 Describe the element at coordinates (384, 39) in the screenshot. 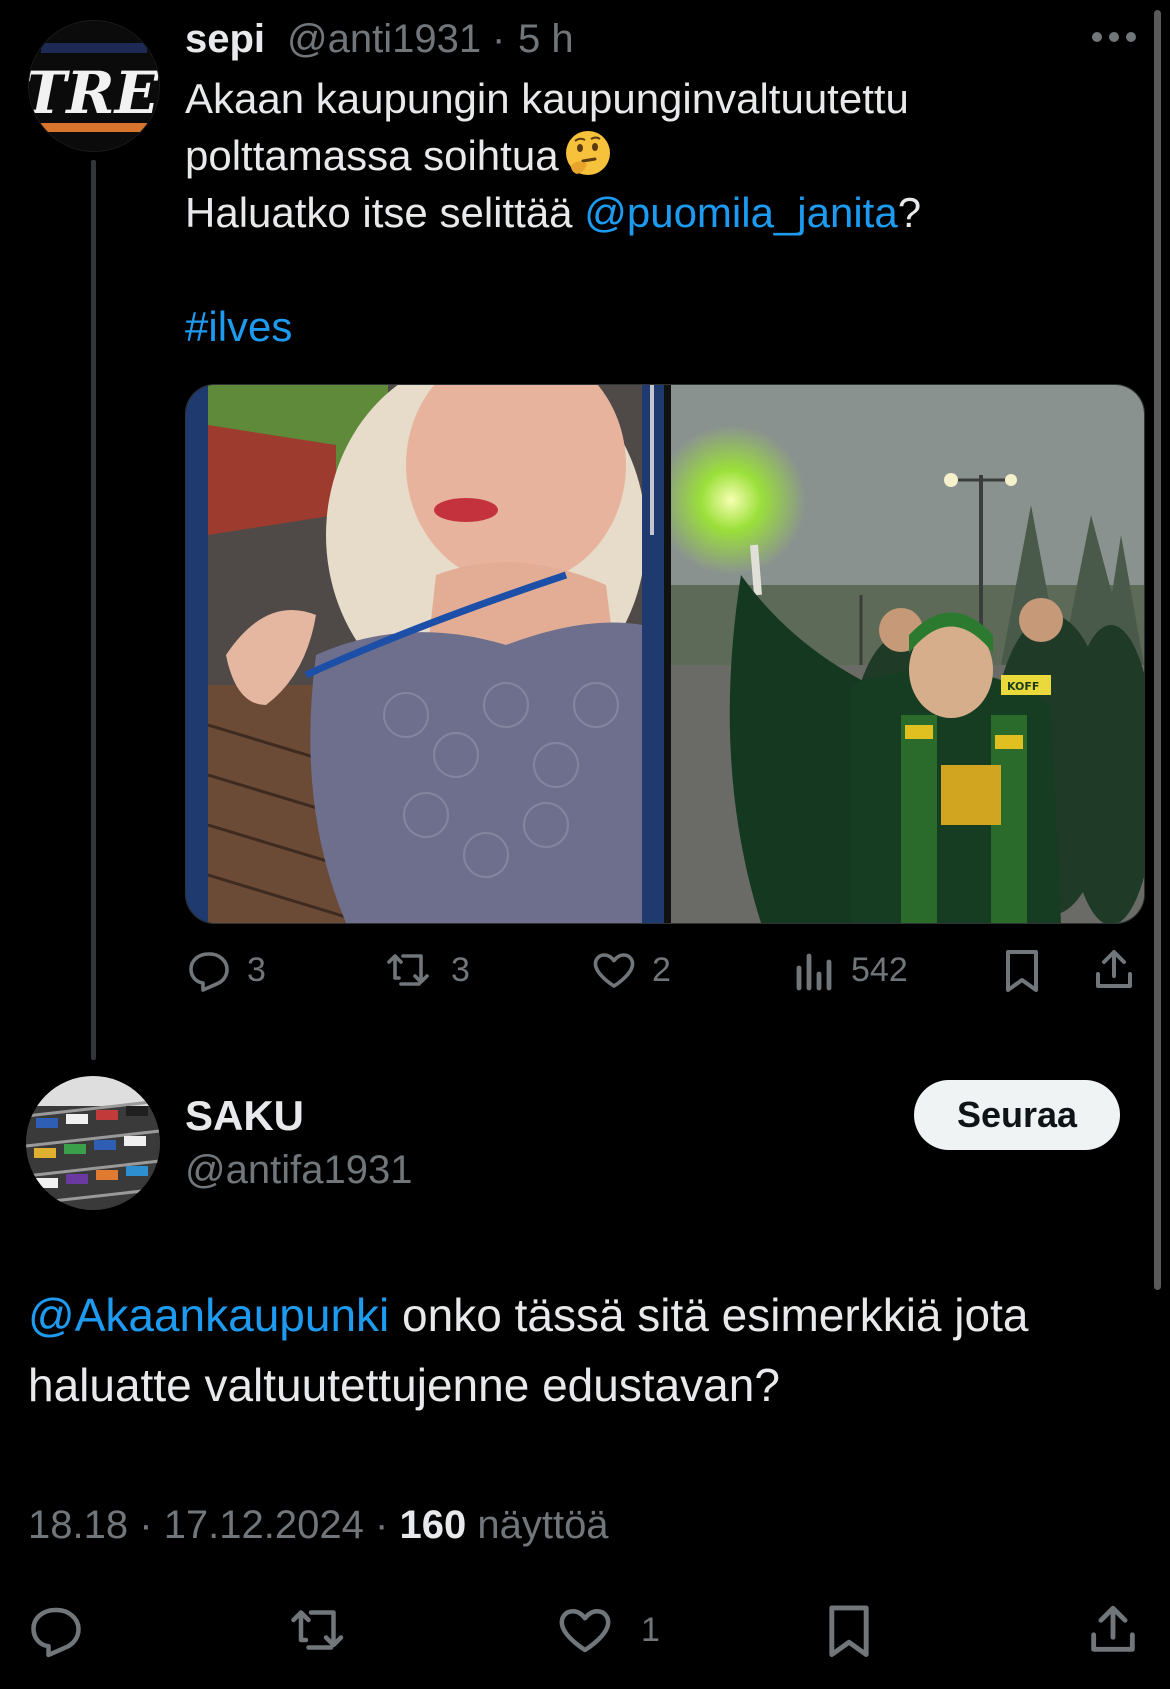

I see `parent-handle: @anti1931` at that location.